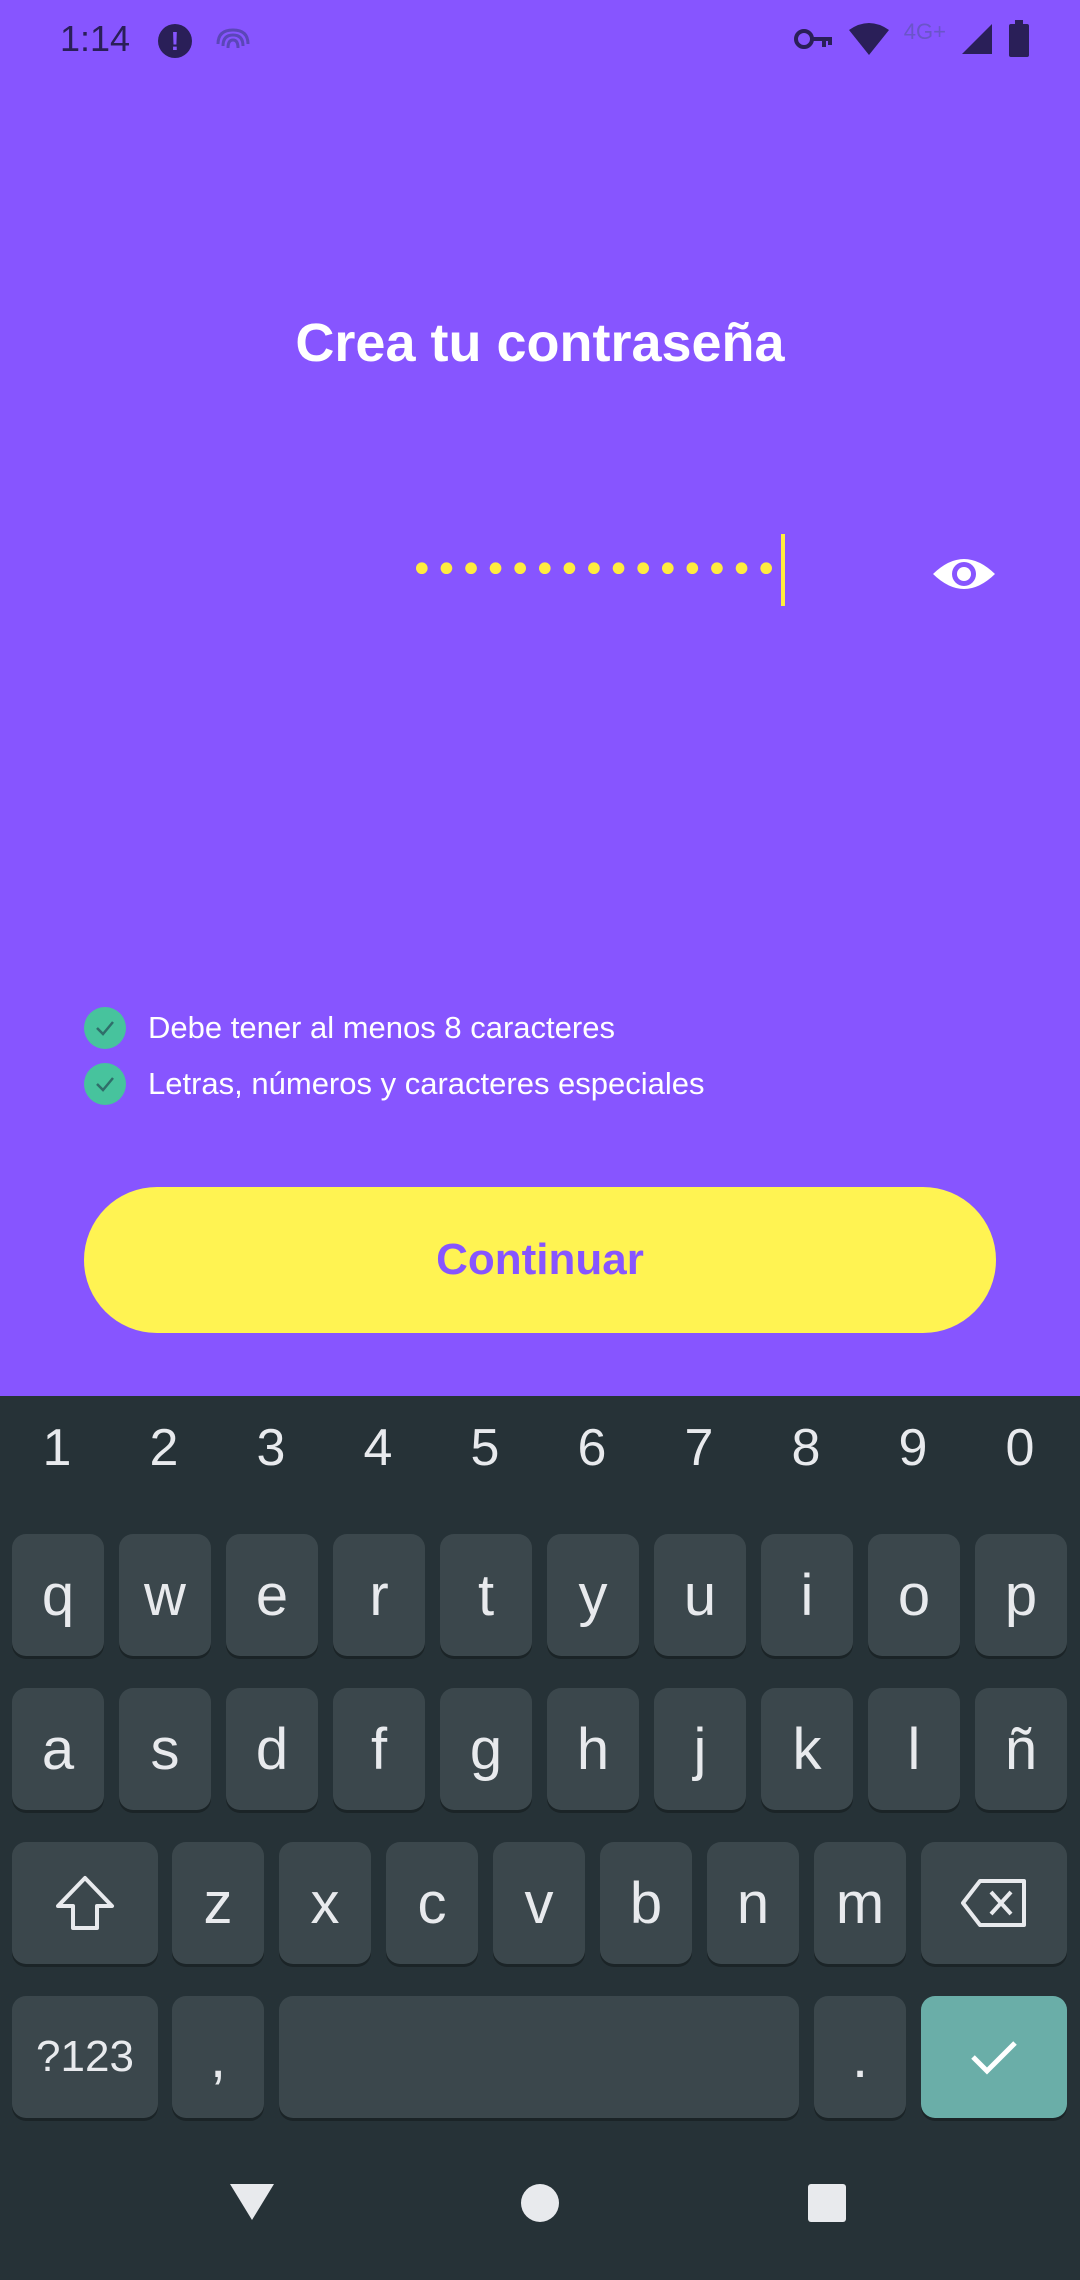 This screenshot has height=2280, width=1080. What do you see at coordinates (539, 2057) in the screenshot?
I see `space-bar` at bounding box center [539, 2057].